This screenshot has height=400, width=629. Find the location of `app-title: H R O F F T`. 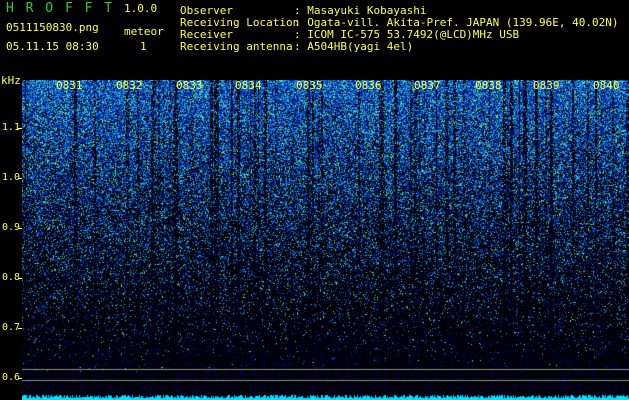

app-title: H R O F F T is located at coordinates (60, 8).